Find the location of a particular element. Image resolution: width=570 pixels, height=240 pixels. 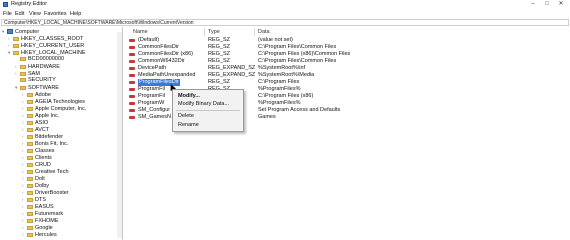

menu-item-delete: Delete is located at coordinates (186, 116).